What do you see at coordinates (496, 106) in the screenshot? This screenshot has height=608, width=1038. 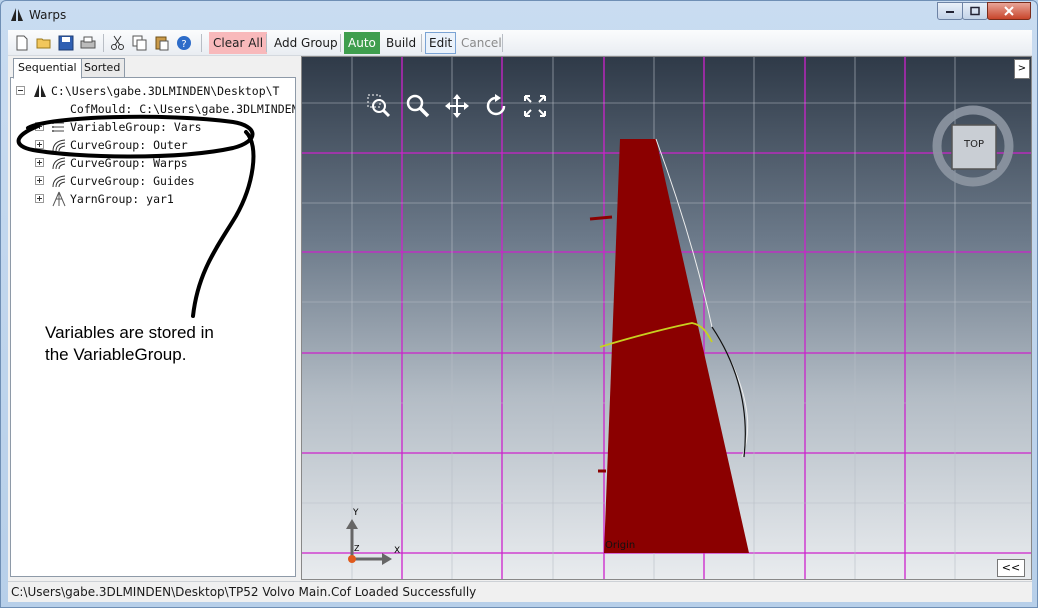 I see `rotate-icon` at bounding box center [496, 106].